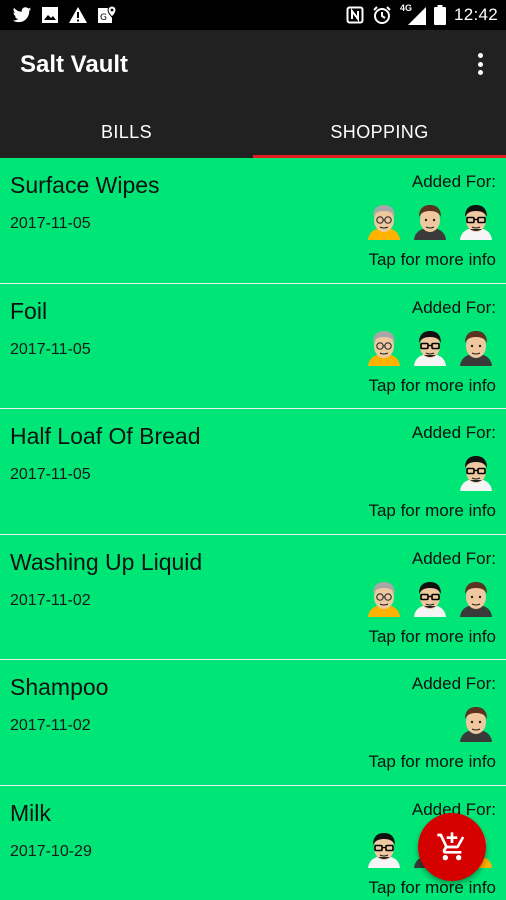  What do you see at coordinates (59, 687) in the screenshot?
I see `item-name: Shampoo` at bounding box center [59, 687].